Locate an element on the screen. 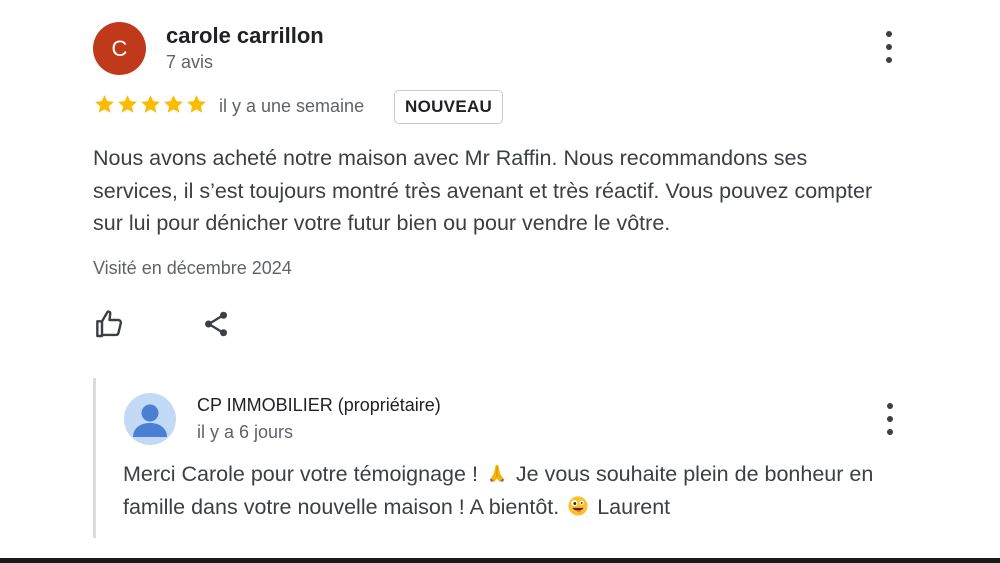  reviewer-avatar: C is located at coordinates (119, 48).